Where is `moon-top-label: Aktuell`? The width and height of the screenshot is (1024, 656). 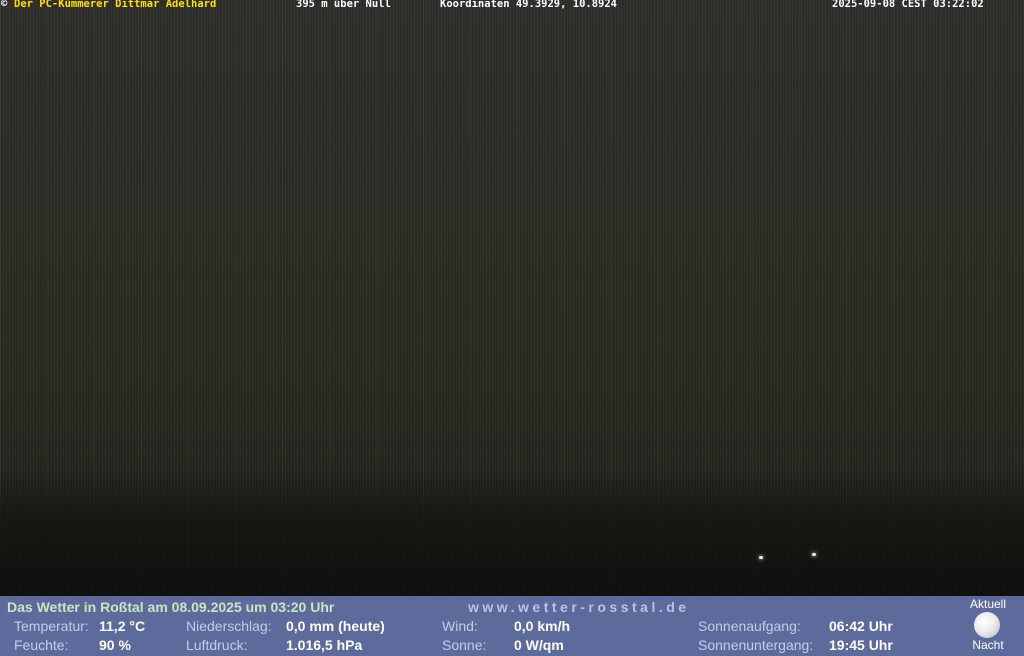 moon-top-label: Aktuell is located at coordinates (988, 604).